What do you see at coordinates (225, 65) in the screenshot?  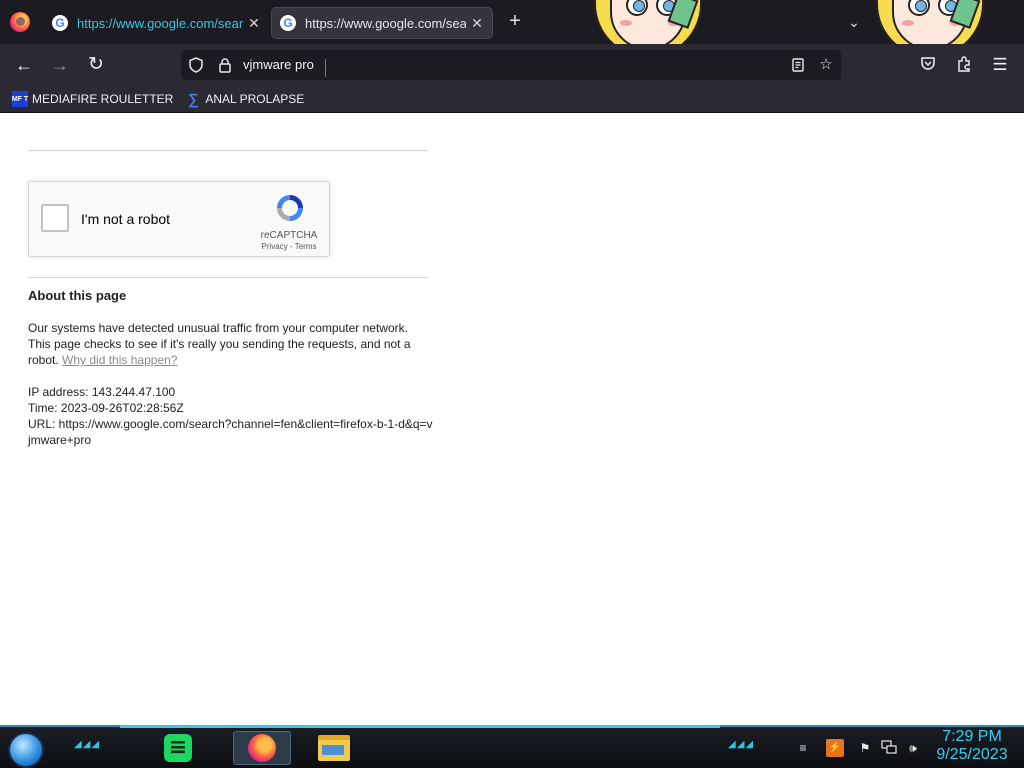 I see `lock-icon` at bounding box center [225, 65].